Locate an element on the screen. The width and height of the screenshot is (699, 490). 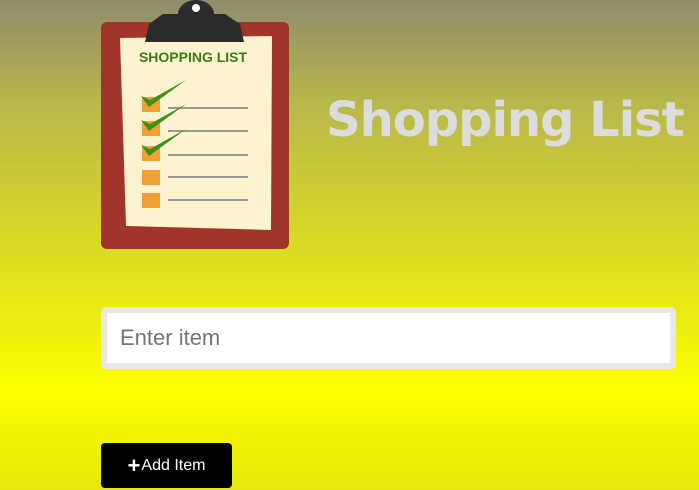
item-input-container is located at coordinates (388, 338).